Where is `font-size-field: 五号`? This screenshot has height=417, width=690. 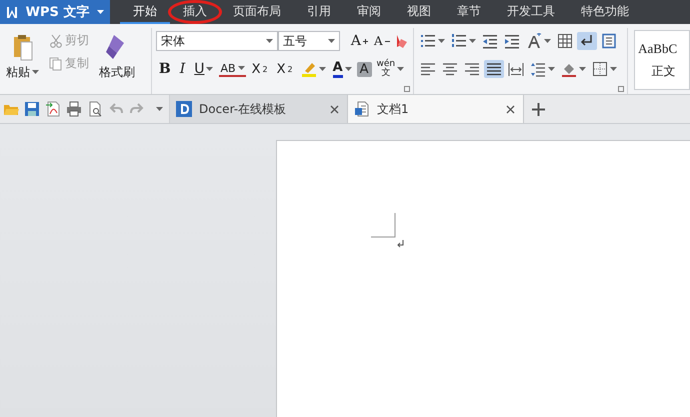
font-size-field: 五号 is located at coordinates (309, 41).